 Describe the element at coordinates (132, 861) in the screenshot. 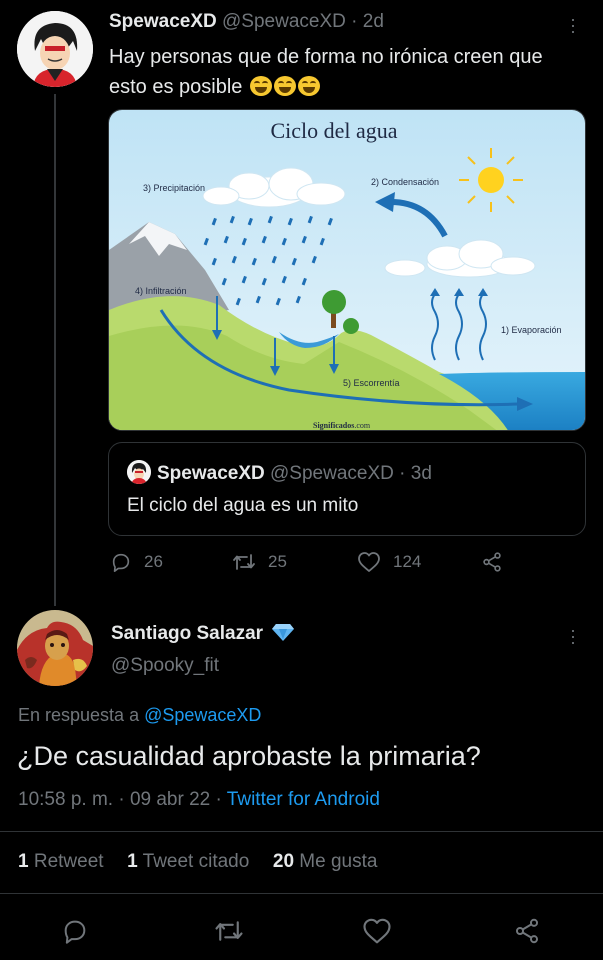

I see `quotes-stat-count: 1` at that location.